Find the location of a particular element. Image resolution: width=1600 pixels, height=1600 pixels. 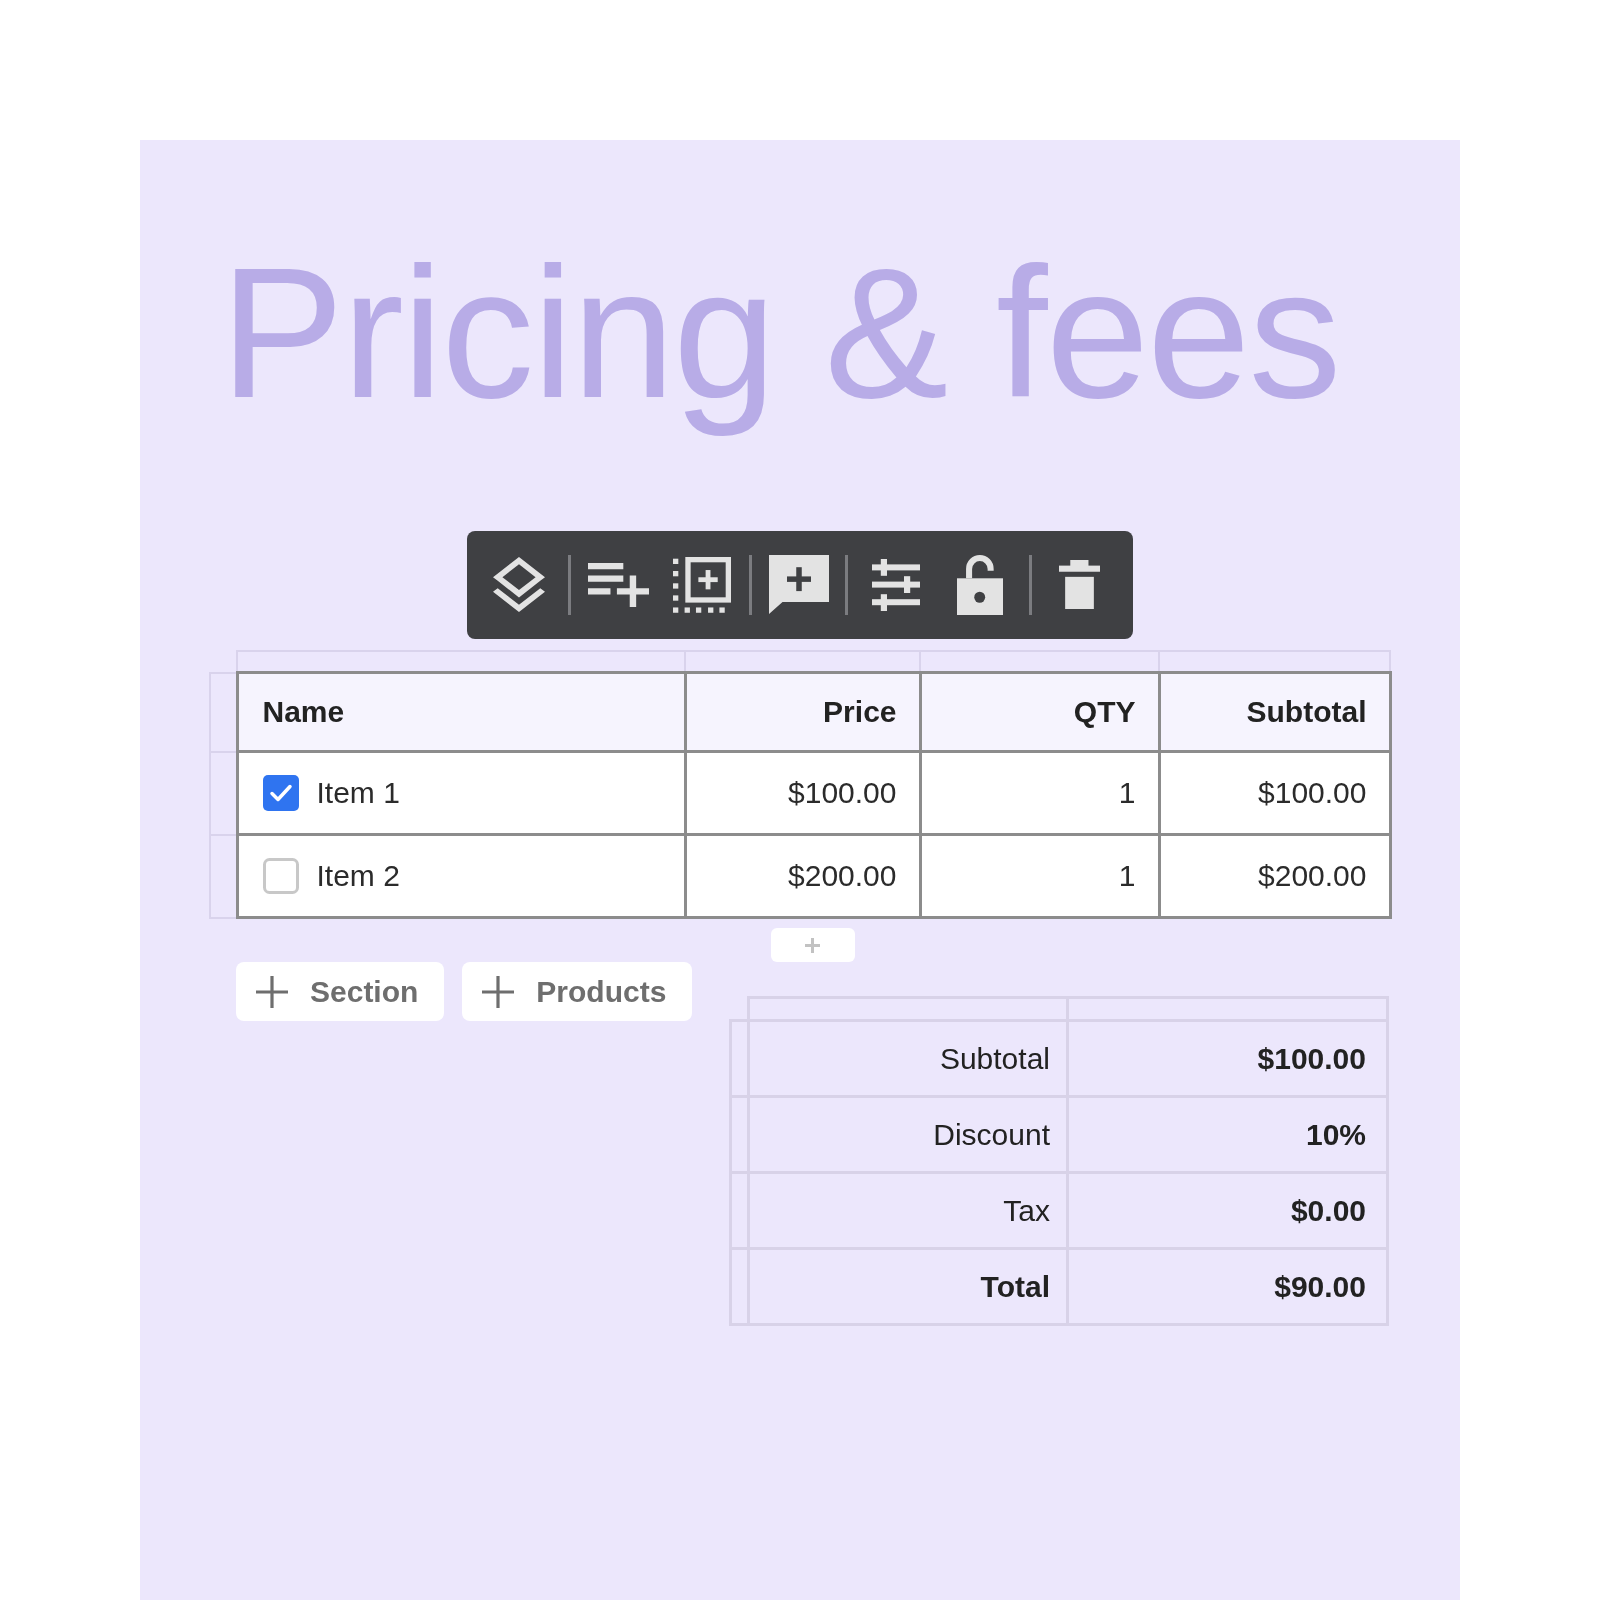

page-title: Pricing & fees is located at coordinates (780, 333).